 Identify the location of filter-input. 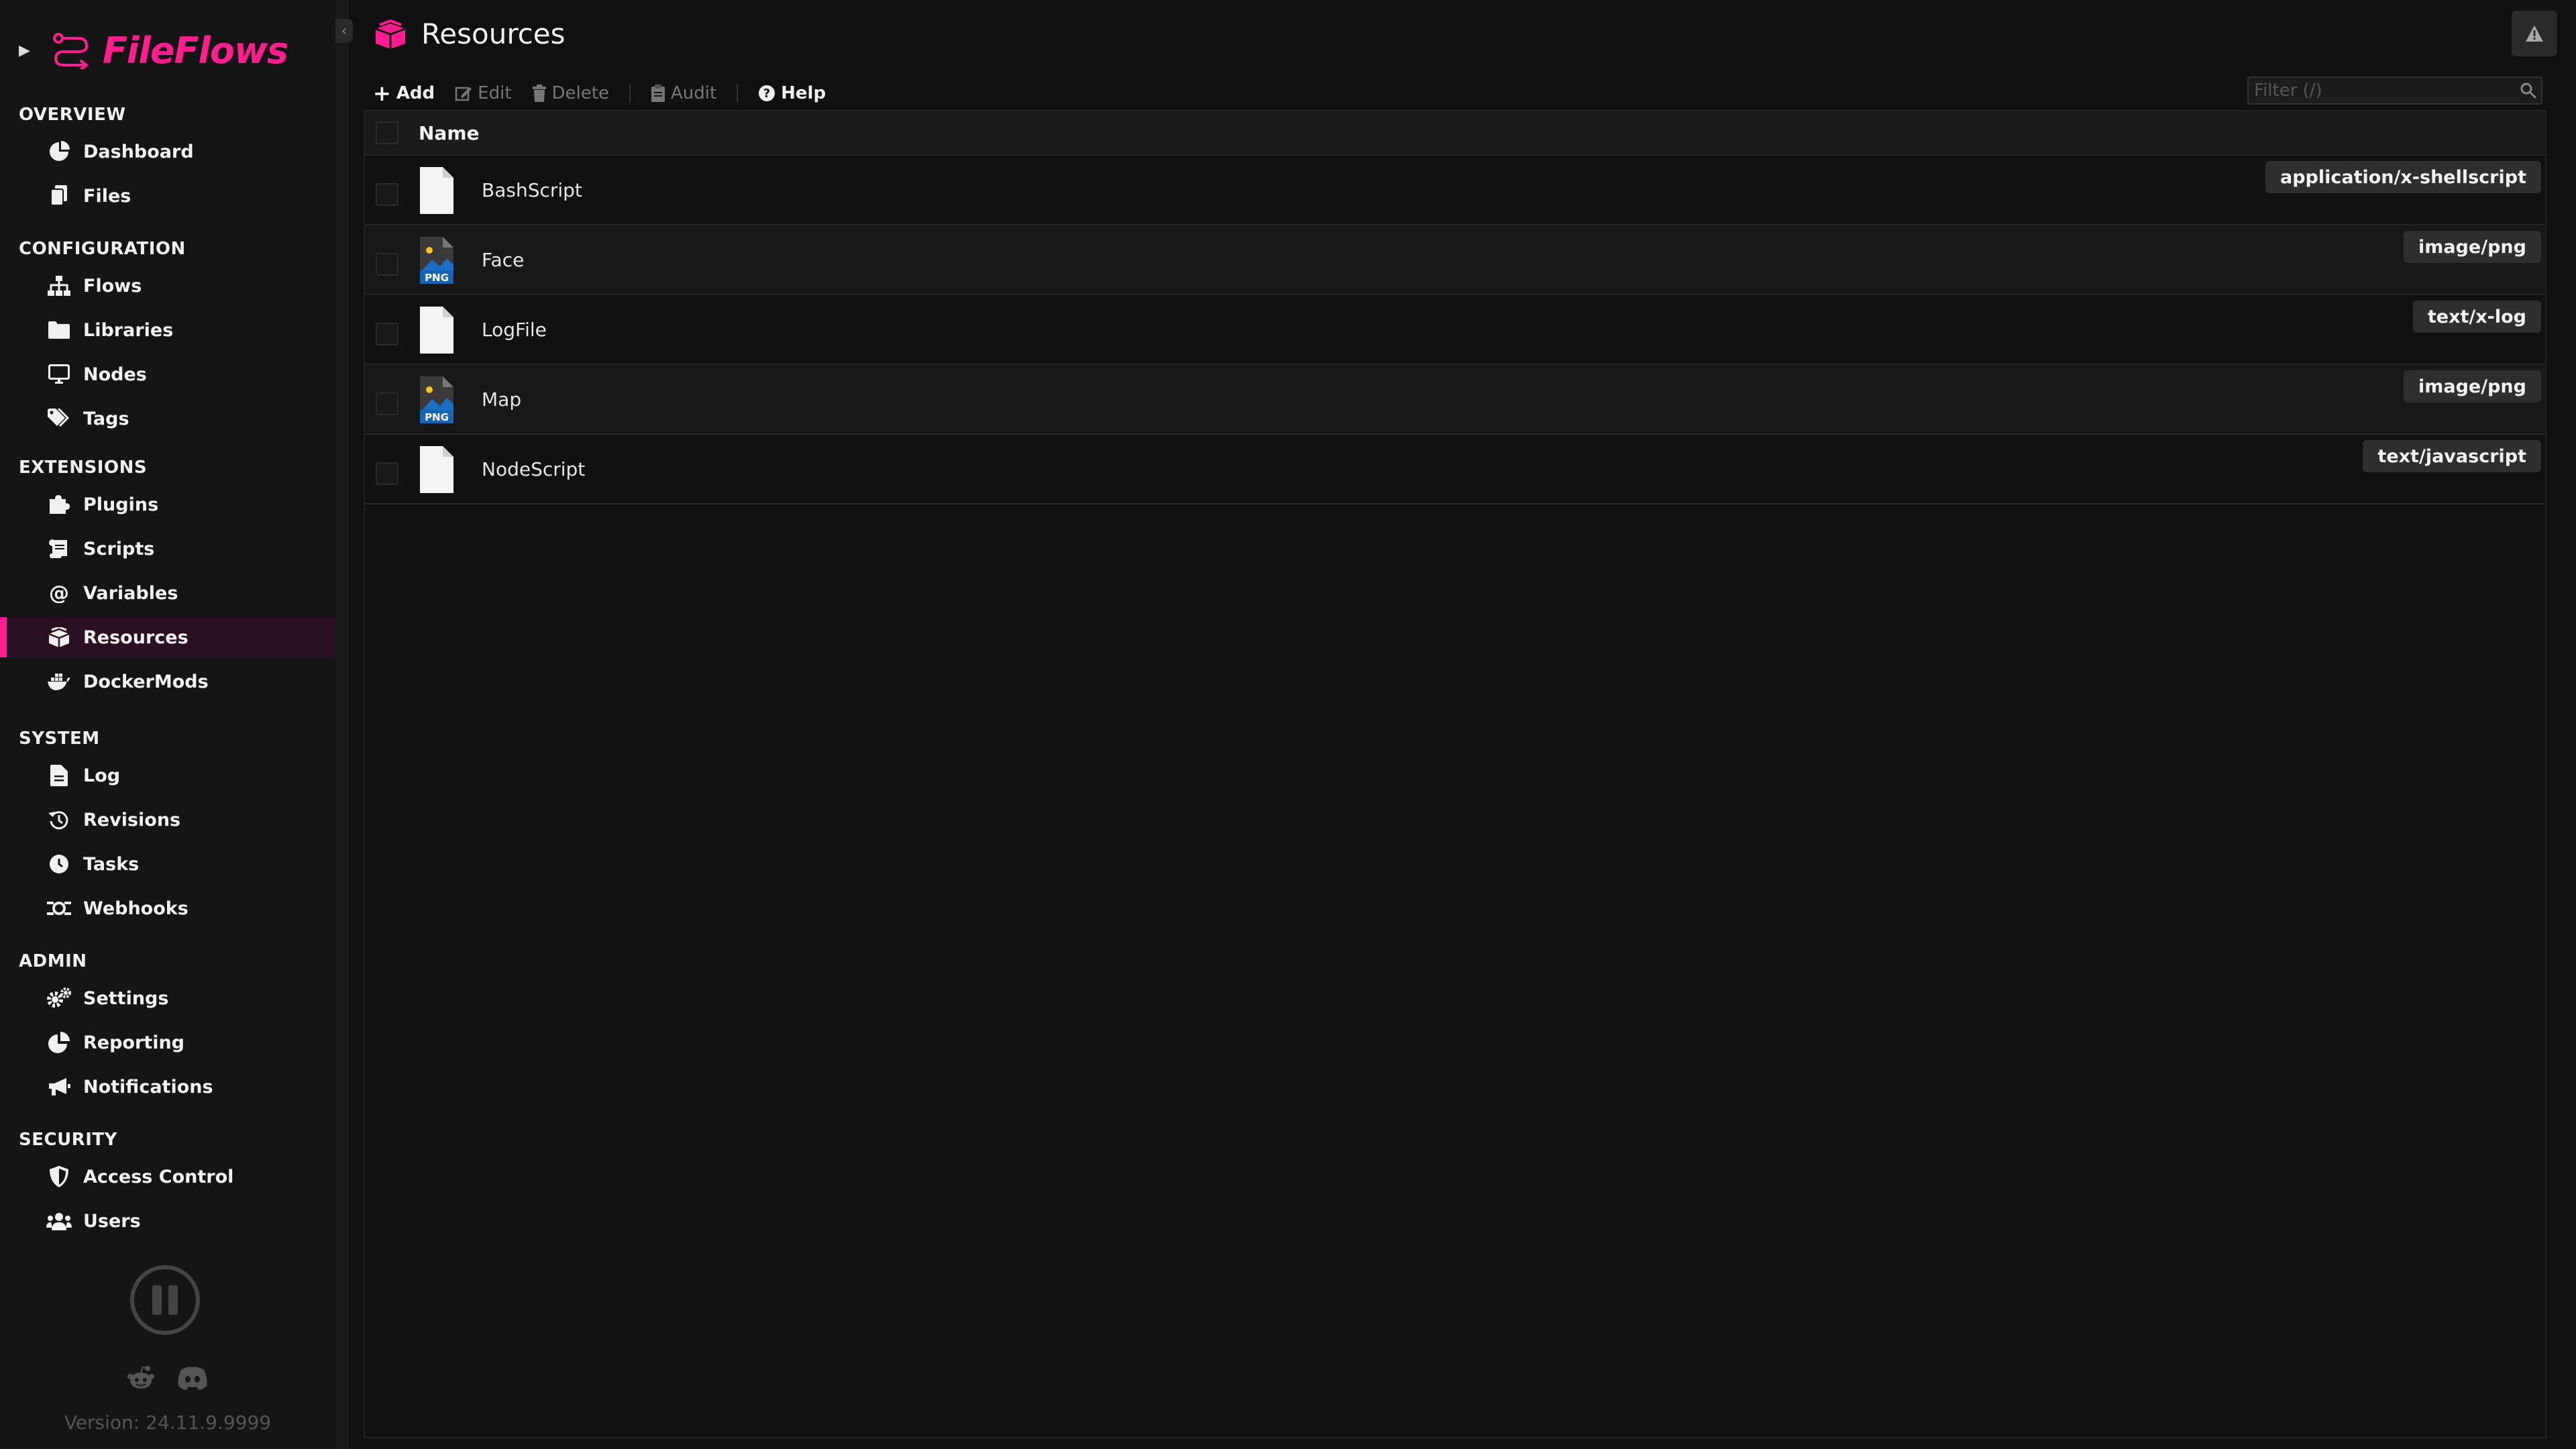
(2394, 90).